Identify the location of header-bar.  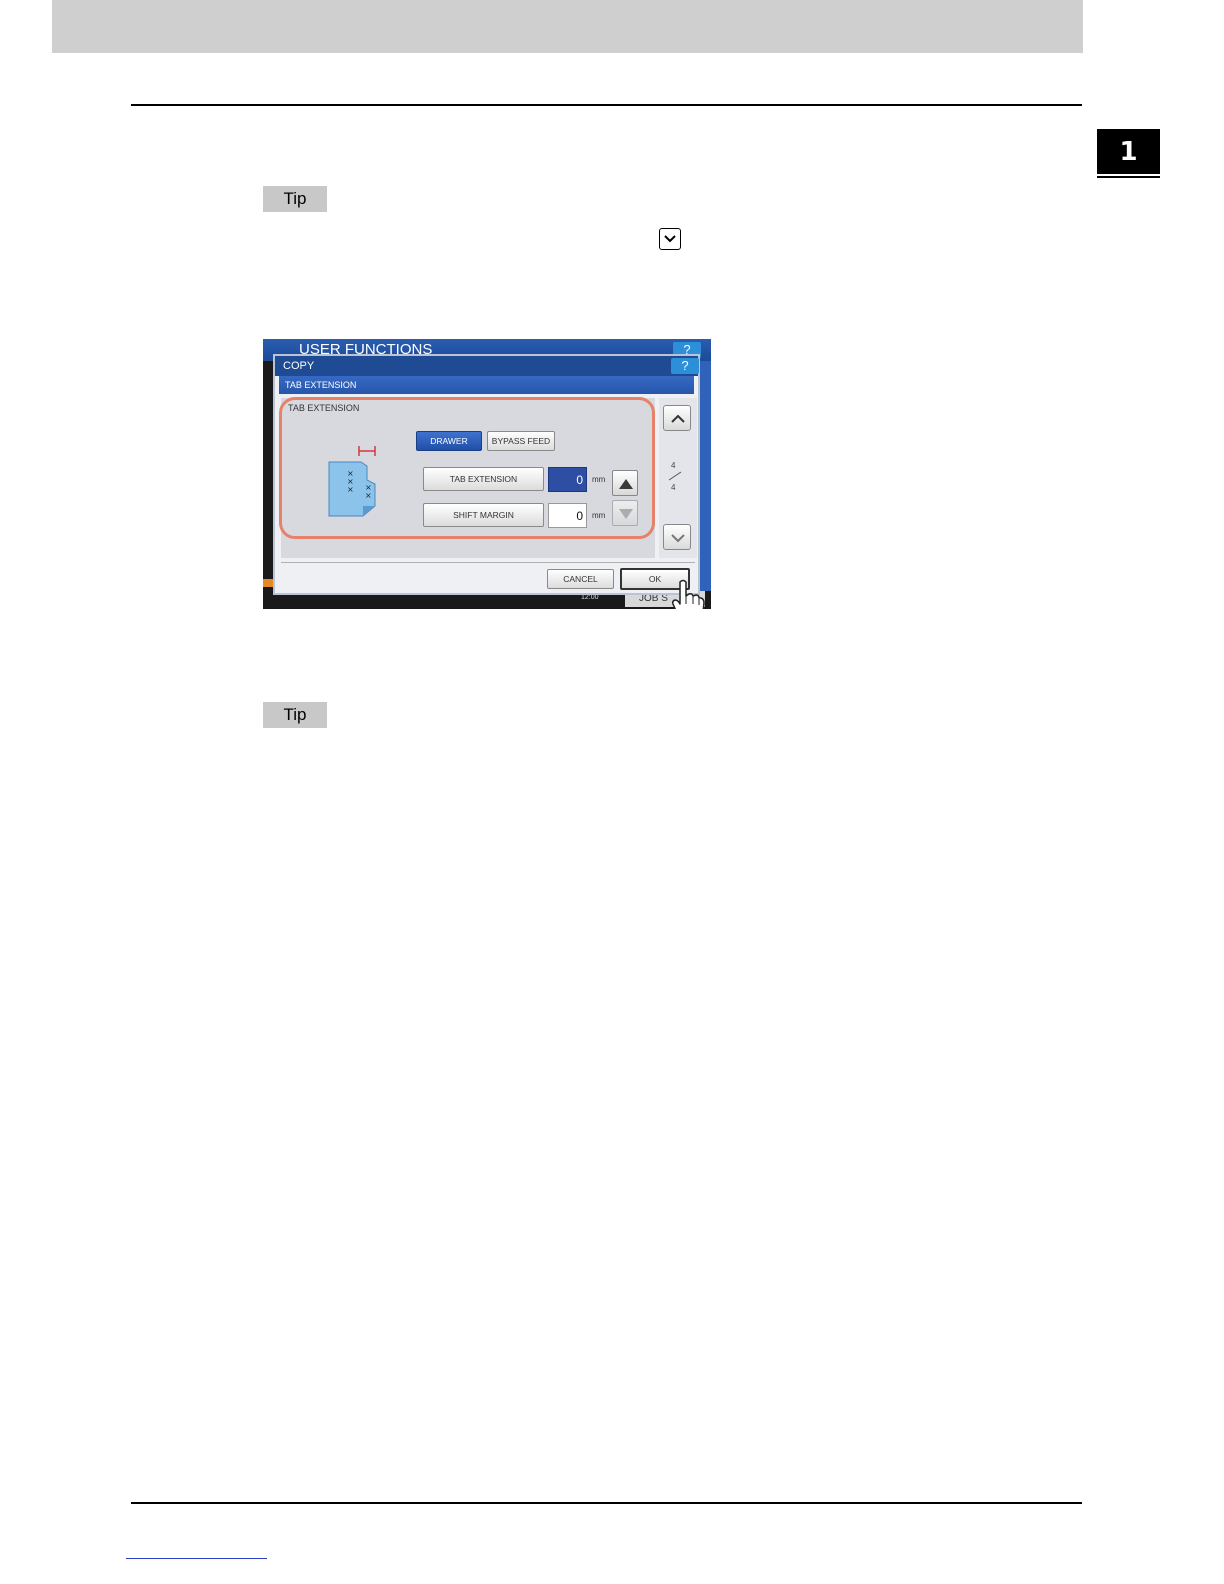
(567, 26).